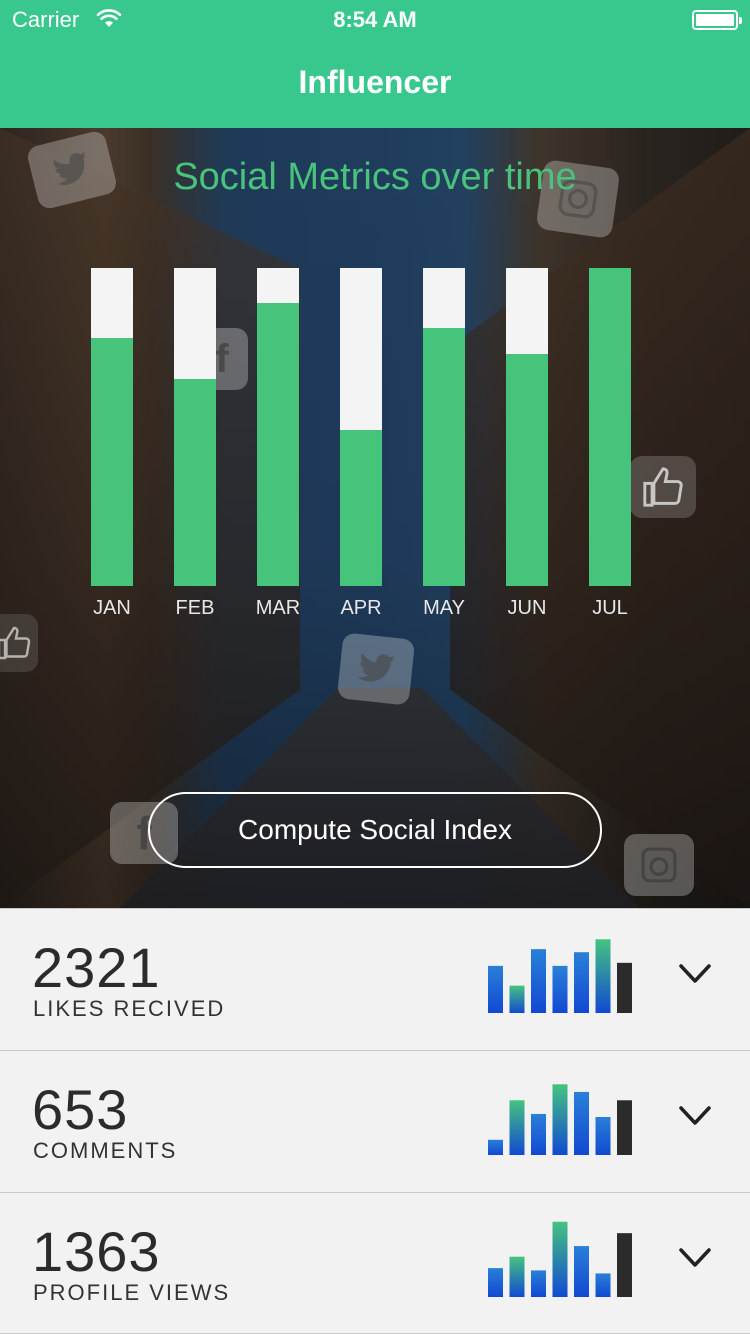 The width and height of the screenshot is (750, 1334). I want to click on instagram-icon, so click(659, 865).